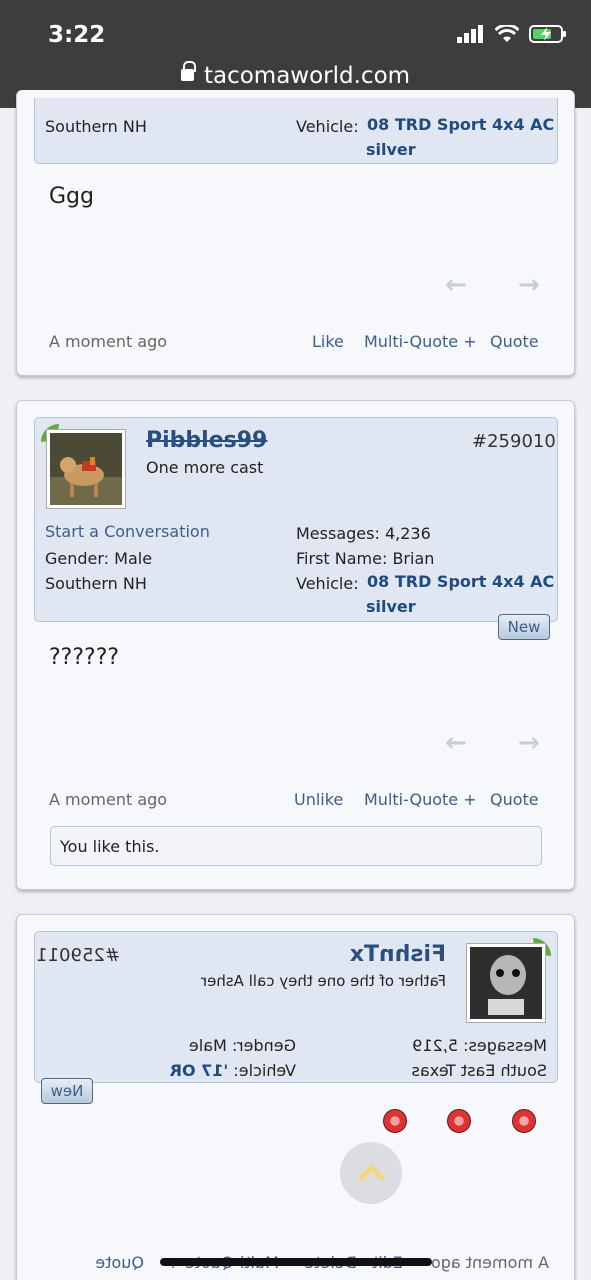 The width and height of the screenshot is (591, 1280). I want to click on clock: 3:22, so click(77, 35).